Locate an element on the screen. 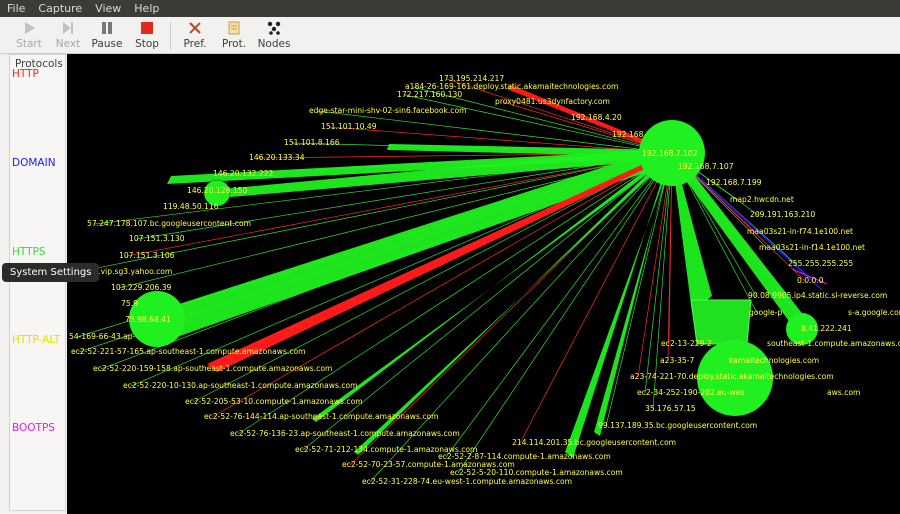 This screenshot has height=514, width=900. host-label: maa03s21-in-f14.1e100.net is located at coordinates (812, 247).